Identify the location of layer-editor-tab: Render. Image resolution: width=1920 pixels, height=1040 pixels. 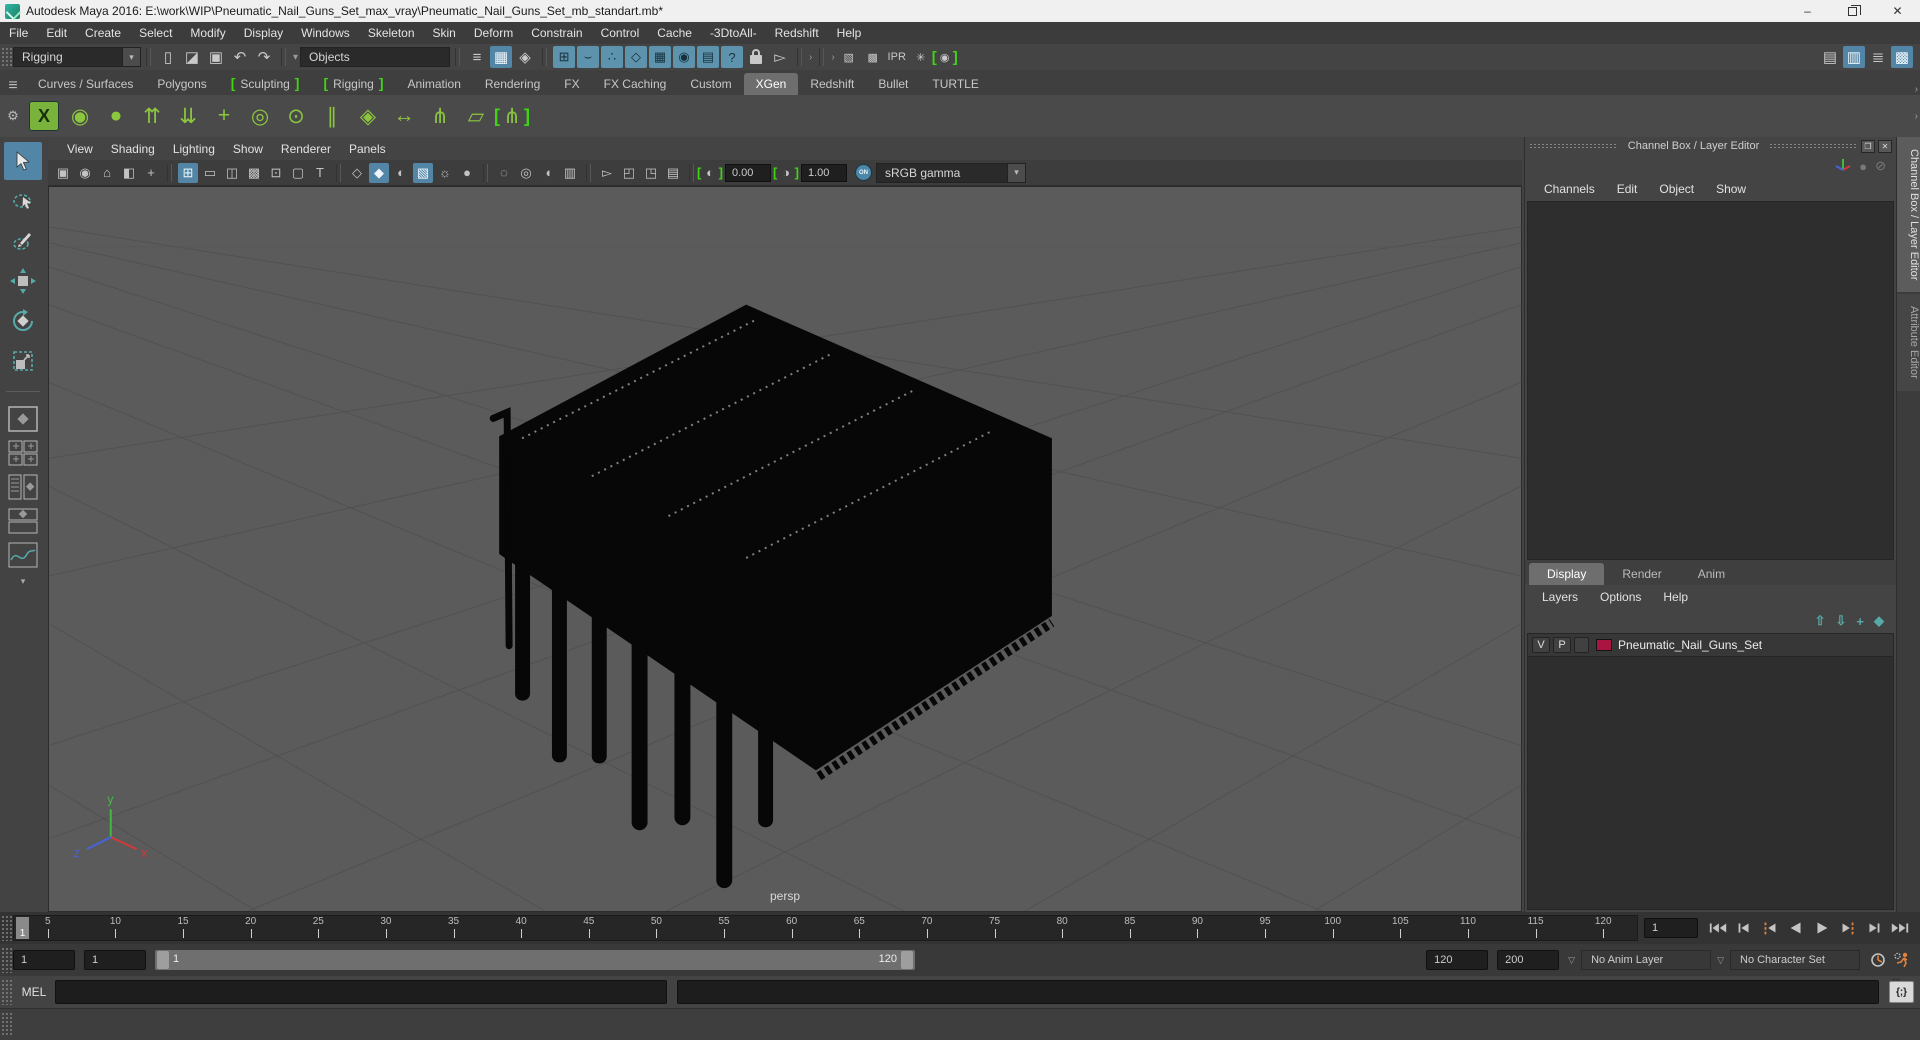
(1641, 574).